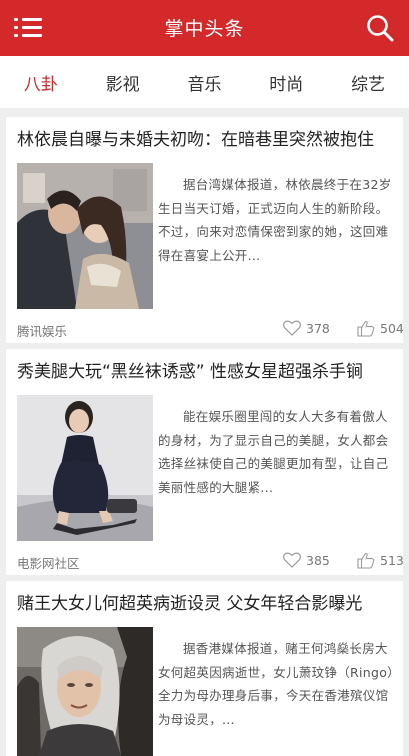 Image resolution: width=409 pixels, height=756 pixels. What do you see at coordinates (210, 329) in the screenshot?
I see `news-footer: 腾讯娱乐 378 504` at bounding box center [210, 329].